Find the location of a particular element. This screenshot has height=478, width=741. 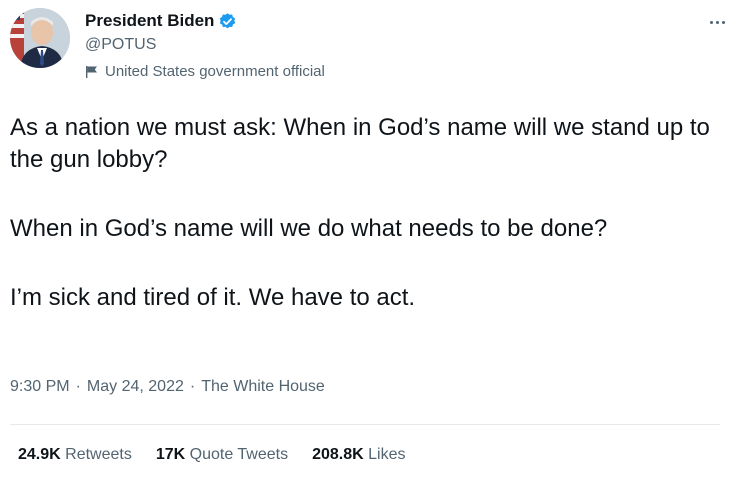

display-name: President Biden is located at coordinates (149, 21).